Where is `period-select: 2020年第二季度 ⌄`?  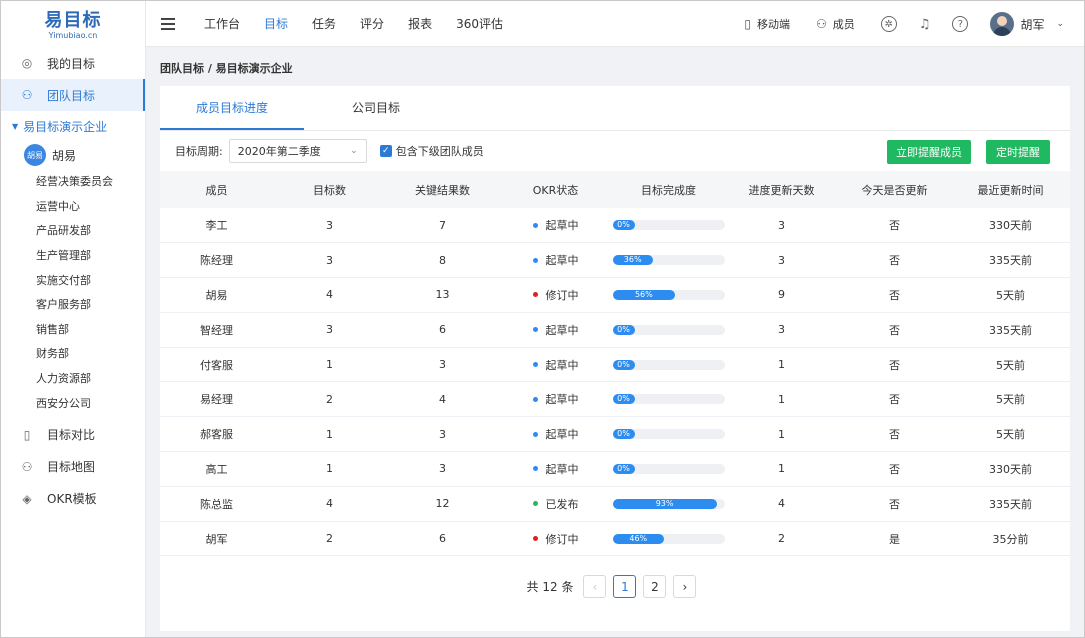
period-select: 2020年第二季度 ⌄ is located at coordinates (297, 151).